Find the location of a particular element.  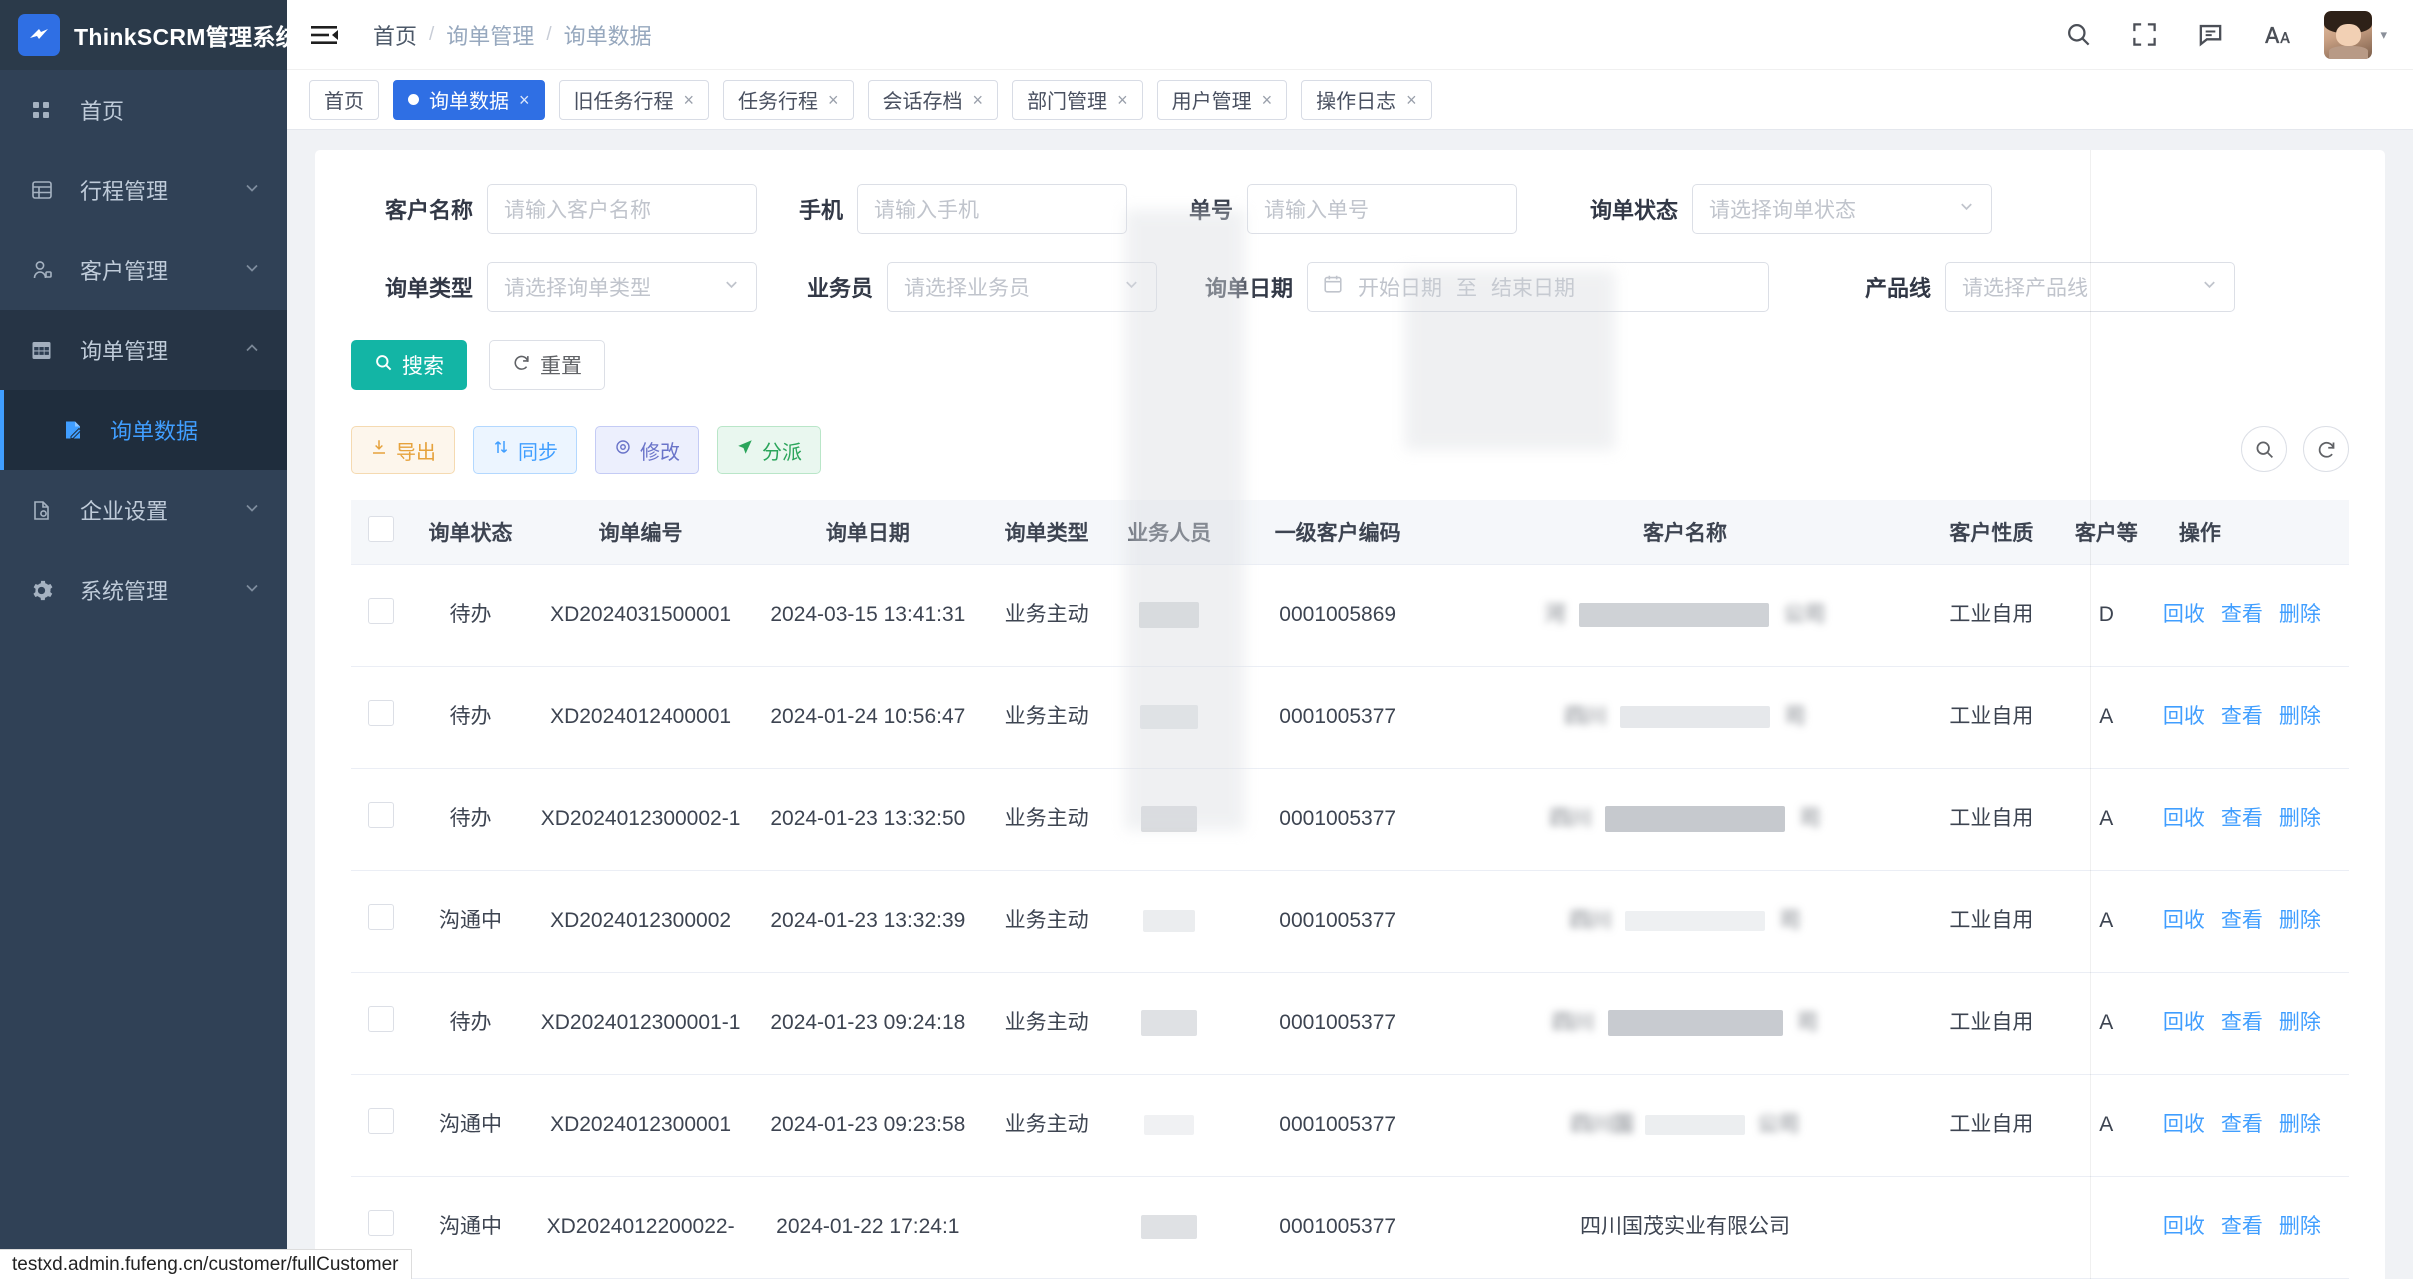

tab-department-management: 部门管理 × is located at coordinates (1077, 99).